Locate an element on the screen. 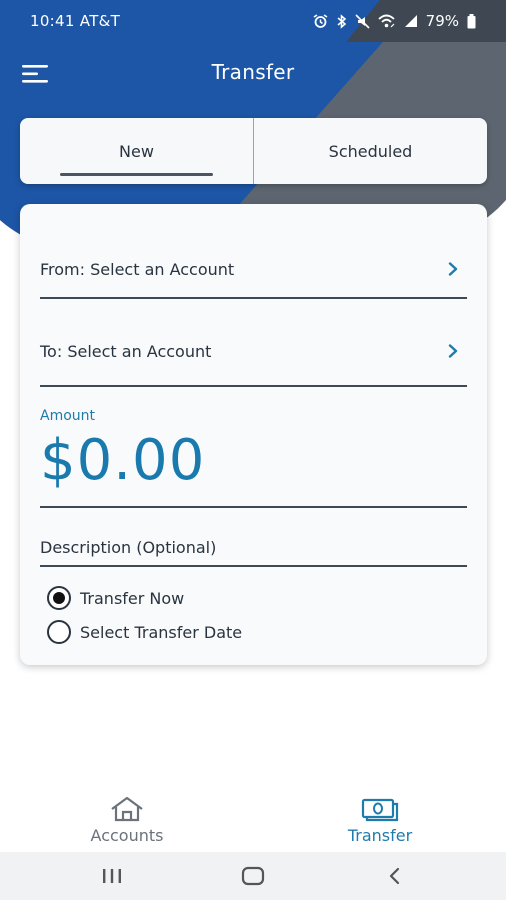 The width and height of the screenshot is (506, 900). transfer-now-option: Transfer Now is located at coordinates (115, 598).